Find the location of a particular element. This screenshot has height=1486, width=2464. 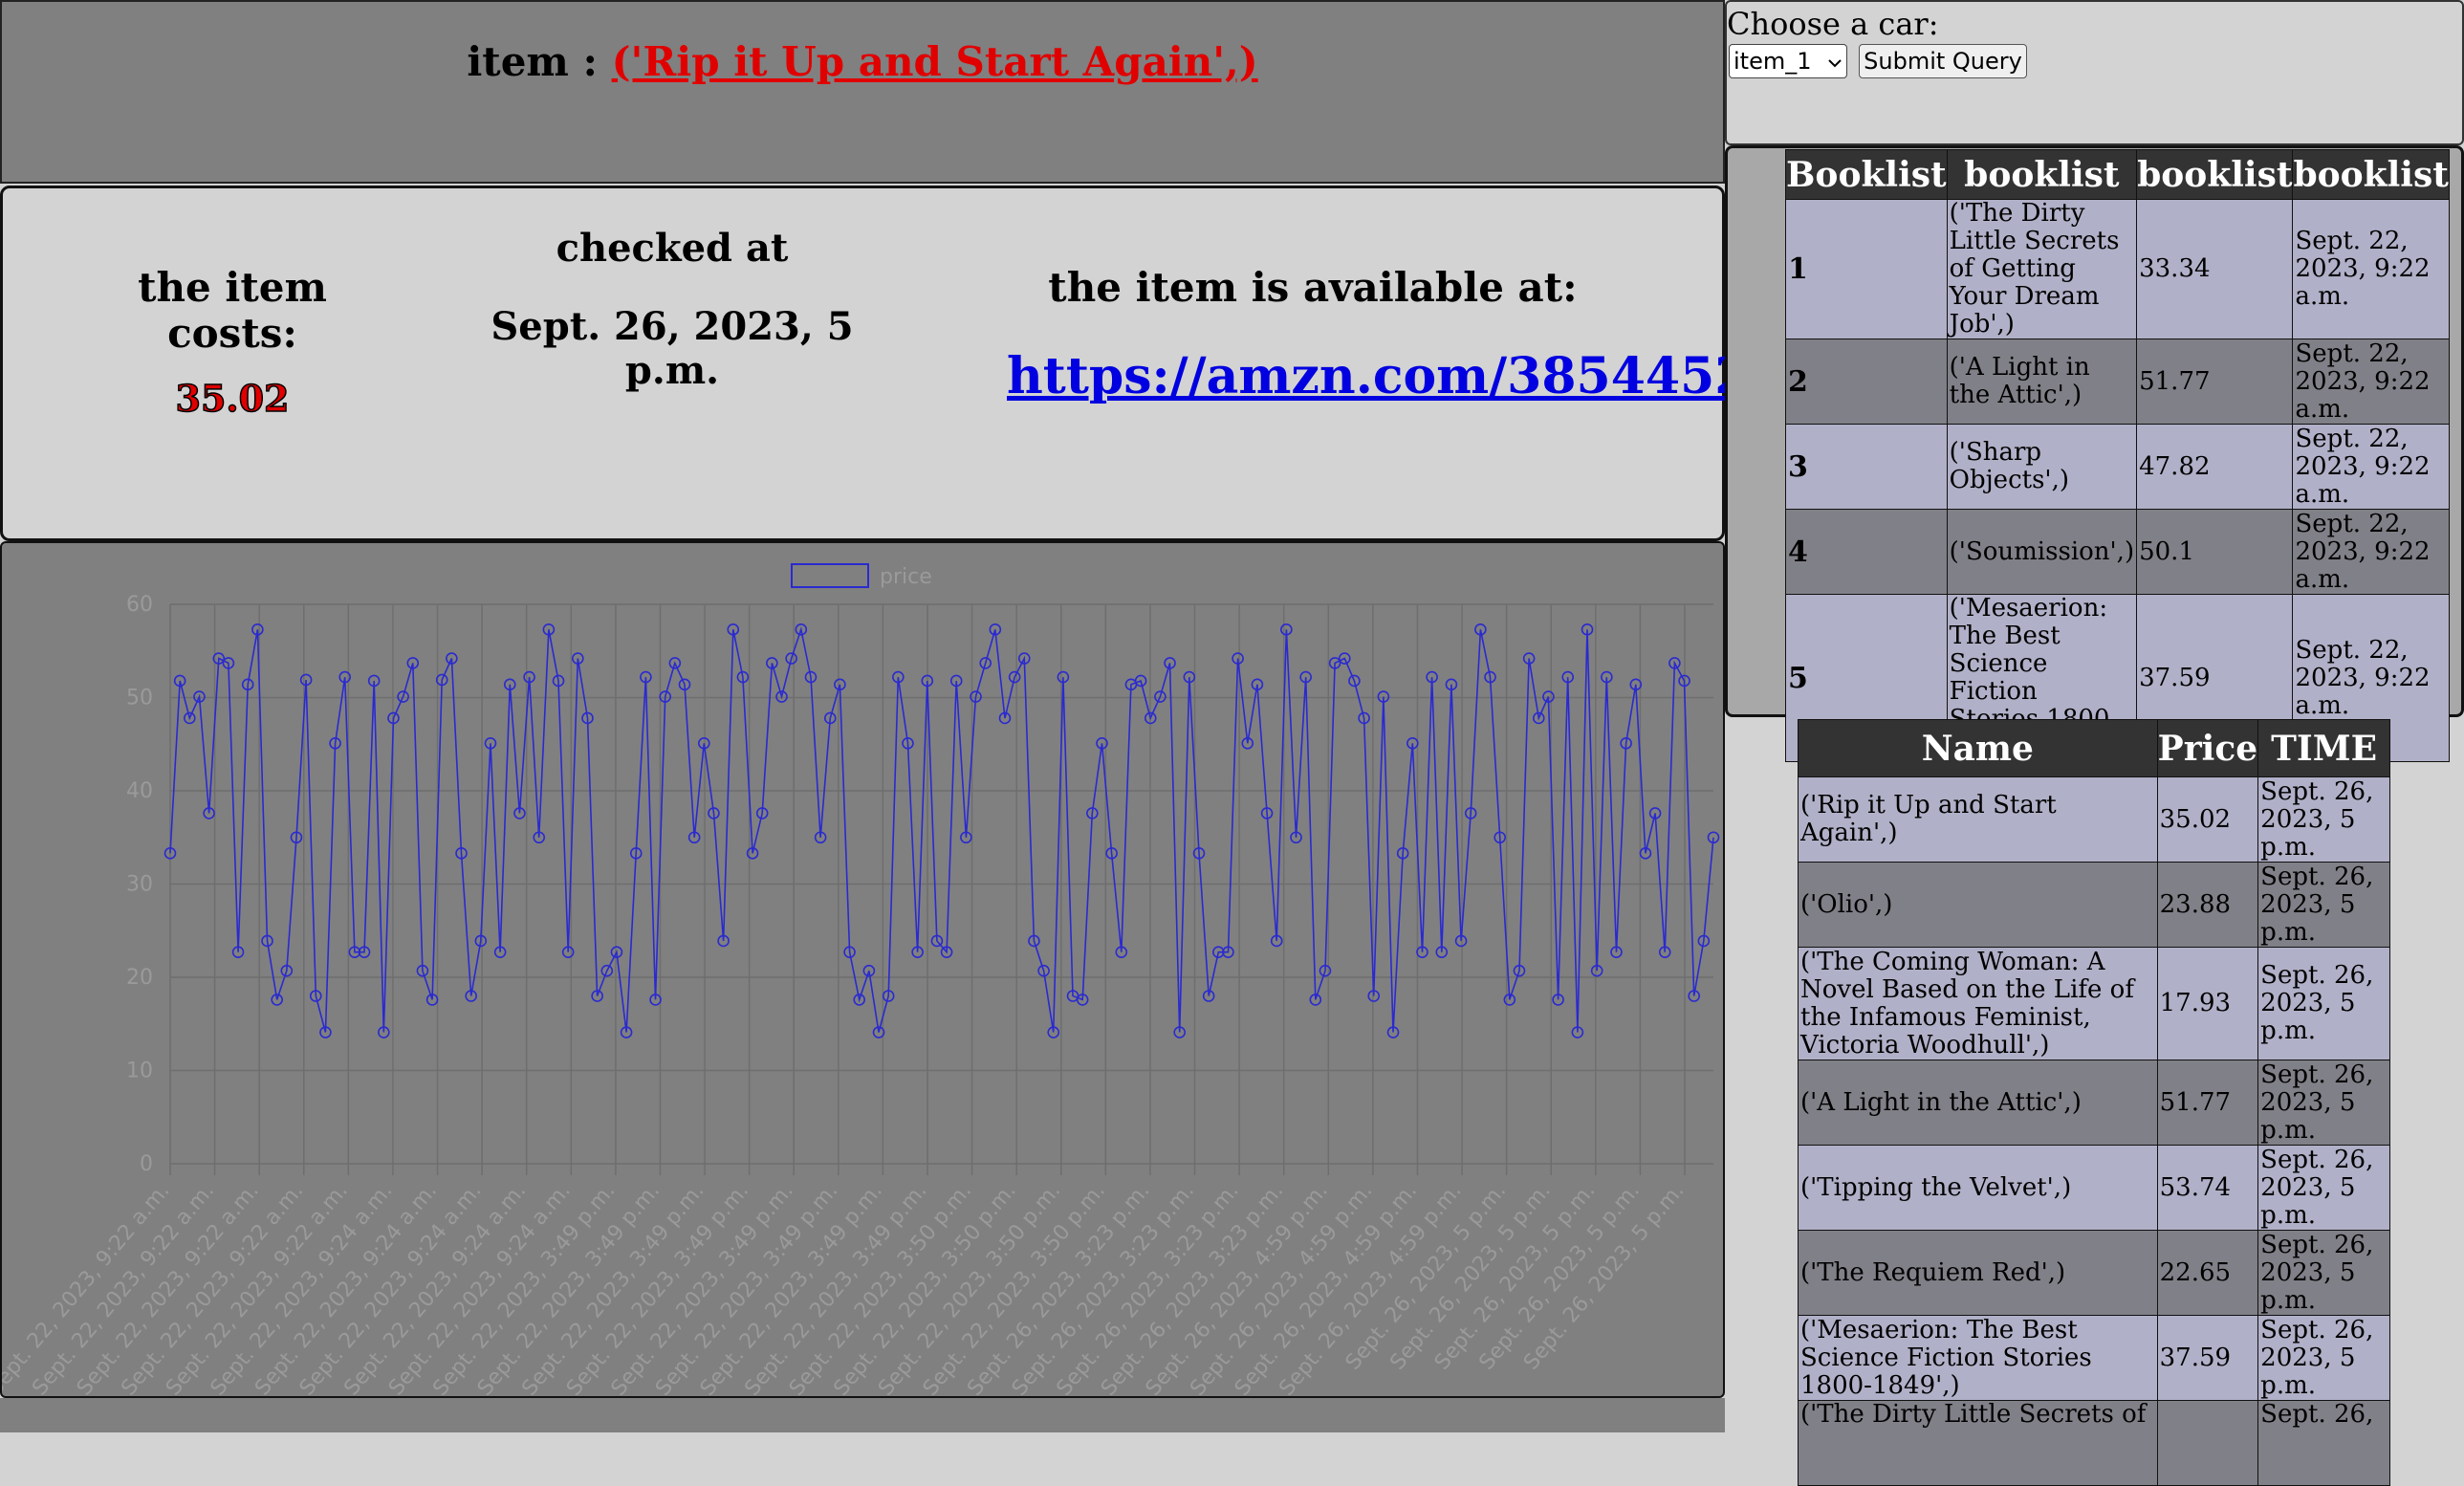

submit-query-button: Submit Query is located at coordinates (1943, 61).